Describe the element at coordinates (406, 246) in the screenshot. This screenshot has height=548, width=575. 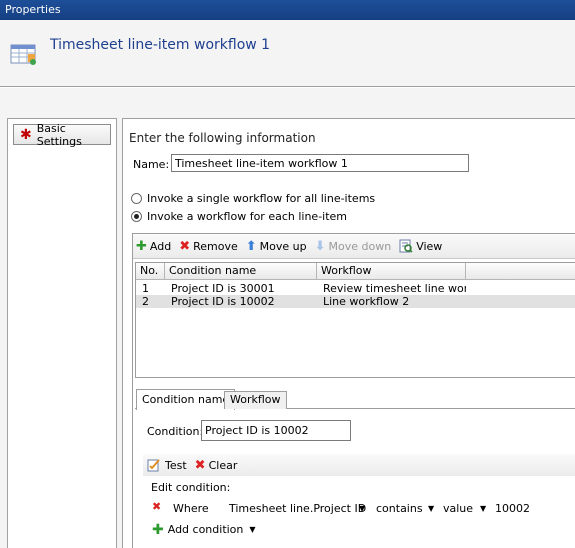
I see `view-icon` at that location.